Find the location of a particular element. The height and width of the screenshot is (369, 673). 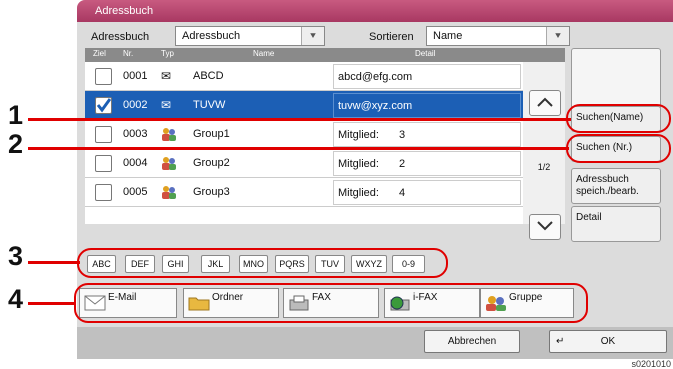

scroll-up-button is located at coordinates (545, 103).